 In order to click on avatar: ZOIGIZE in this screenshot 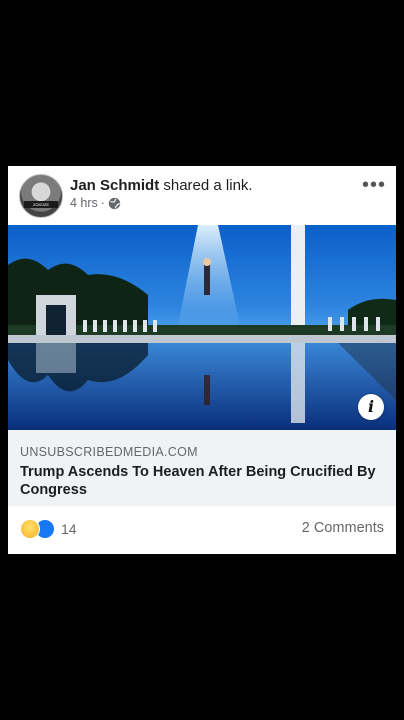, I will do `click(41, 196)`.